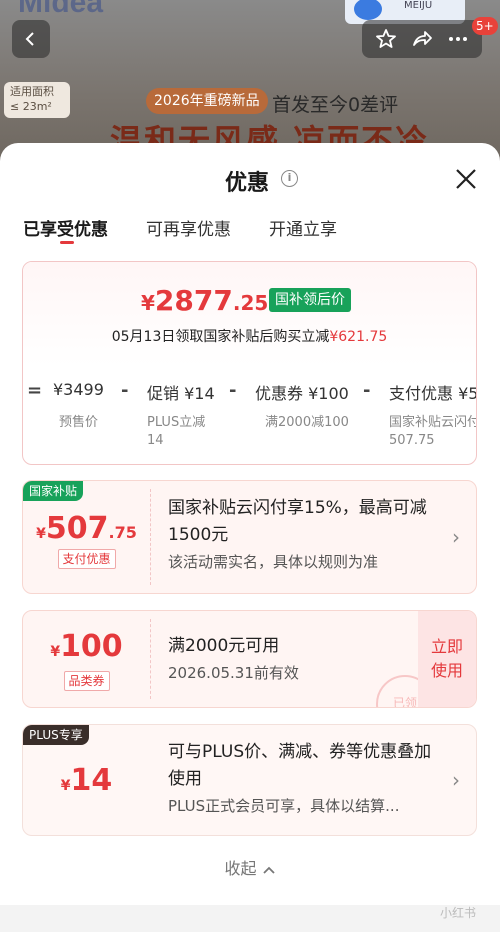 Image resolution: width=500 pixels, height=932 pixels. What do you see at coordinates (273, 562) in the screenshot?
I see `coupon-sub-text: 该活动需实名，具体以规则为准` at bounding box center [273, 562].